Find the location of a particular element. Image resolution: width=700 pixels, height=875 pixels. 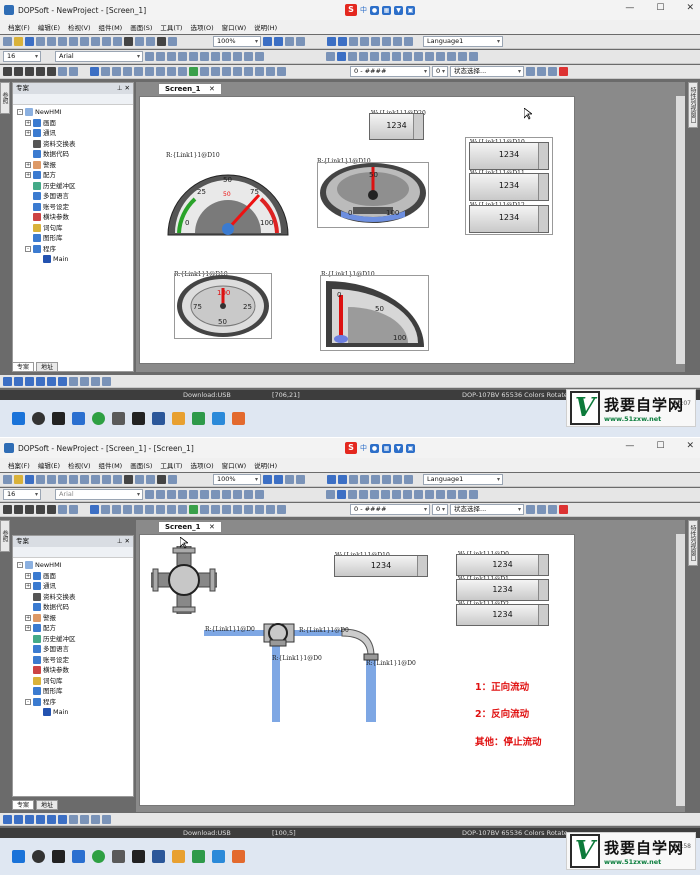

align-vcenter-icon is located at coordinates (51, 819).